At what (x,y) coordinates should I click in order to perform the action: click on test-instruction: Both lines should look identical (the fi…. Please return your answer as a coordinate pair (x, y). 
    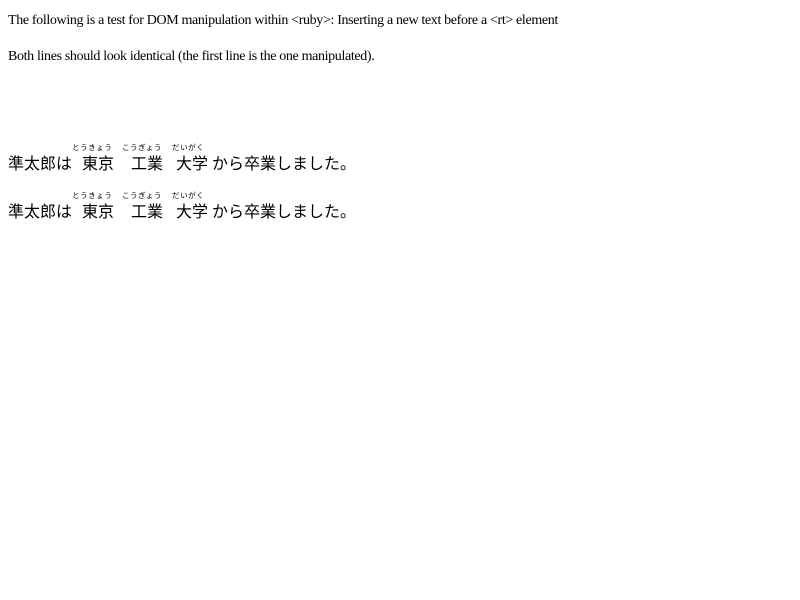
    Looking at the image, I should click on (191, 56).